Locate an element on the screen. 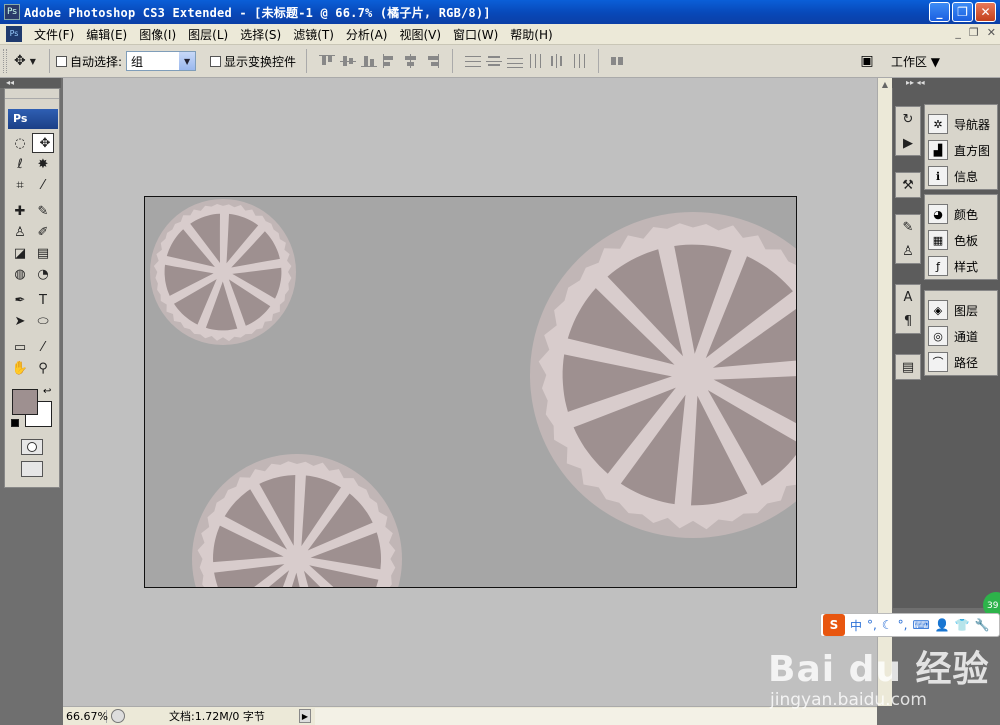  brush-tool-icon: ✎ is located at coordinates (43, 211).